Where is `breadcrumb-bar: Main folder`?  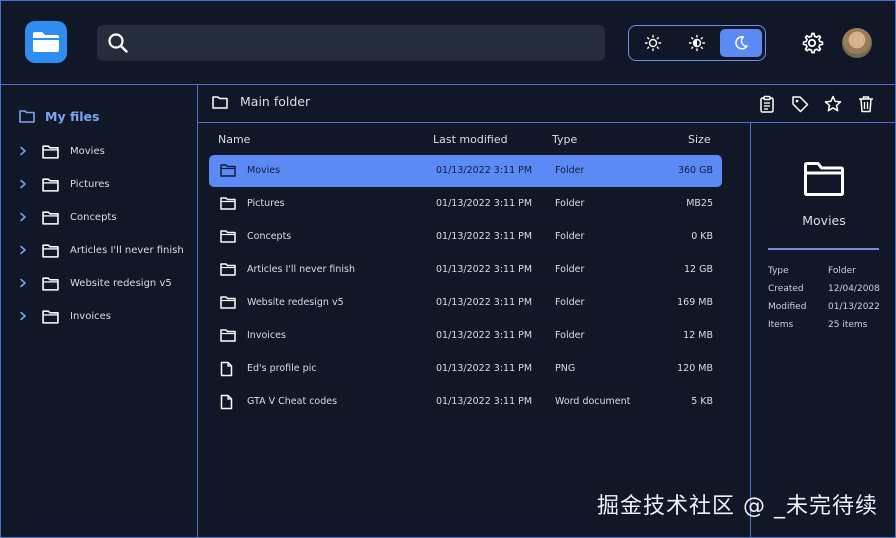
breadcrumb-bar: Main folder is located at coordinates (546, 103).